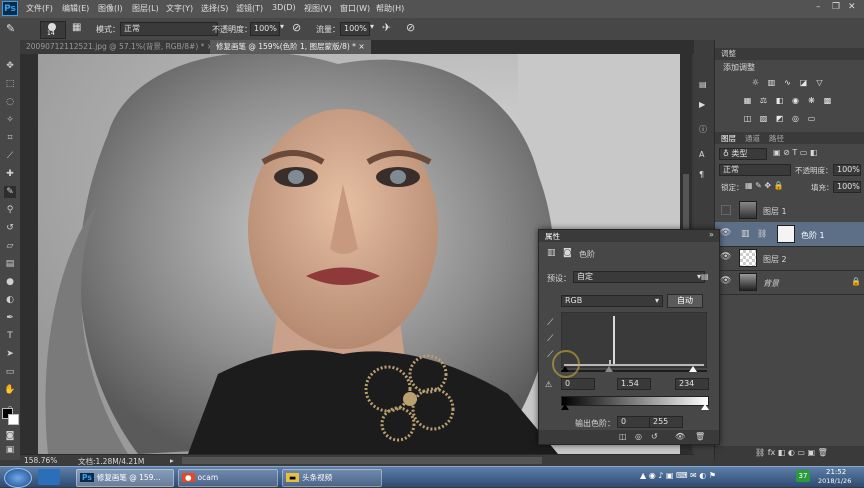 The height and width of the screenshot is (488, 864). What do you see at coordinates (703, 84) in the screenshot?
I see `history-panel-icon: ▤` at bounding box center [703, 84].